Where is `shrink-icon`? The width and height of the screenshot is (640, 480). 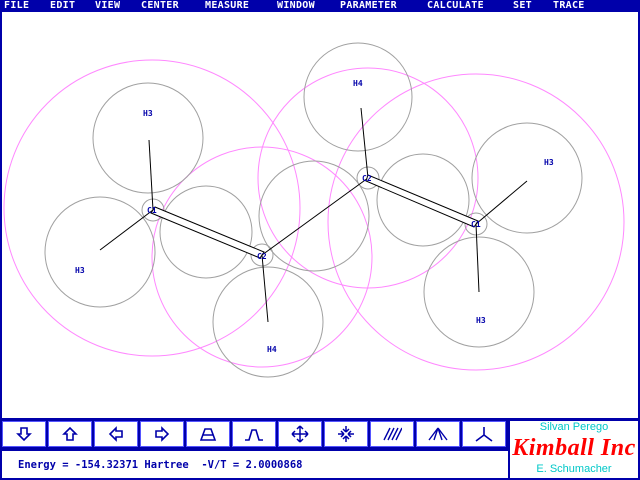
shrink-icon is located at coordinates (346, 434).